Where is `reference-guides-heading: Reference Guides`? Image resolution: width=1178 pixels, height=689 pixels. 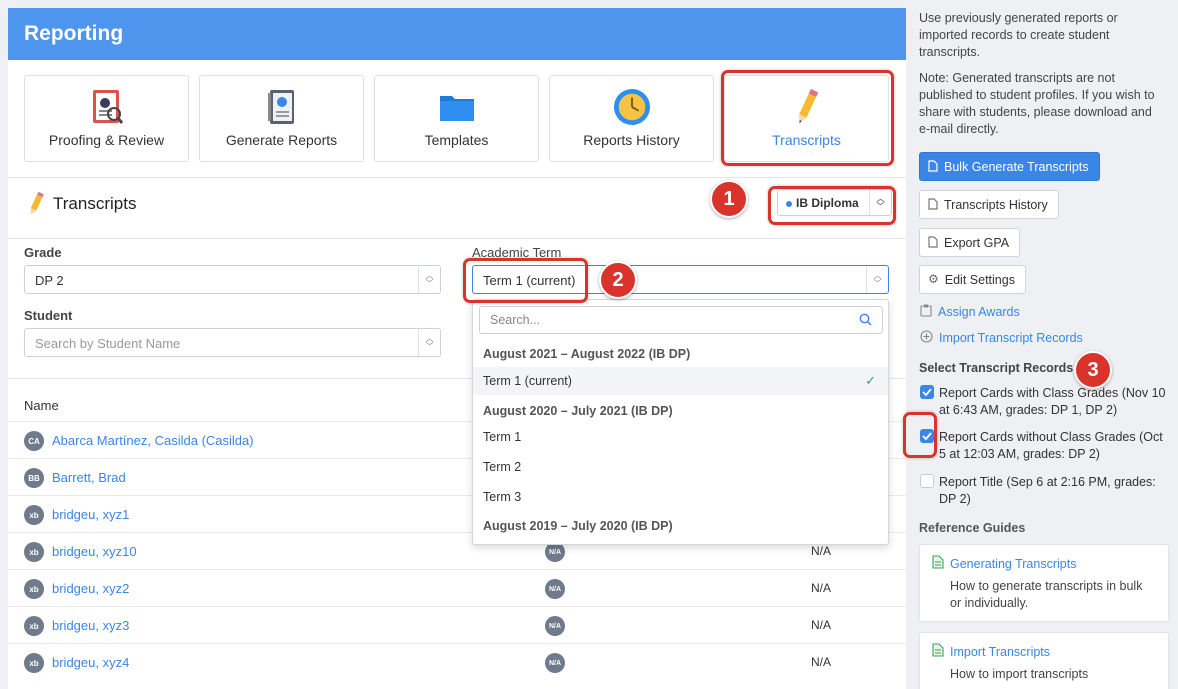
reference-guides-heading: Reference Guides is located at coordinates (972, 528).